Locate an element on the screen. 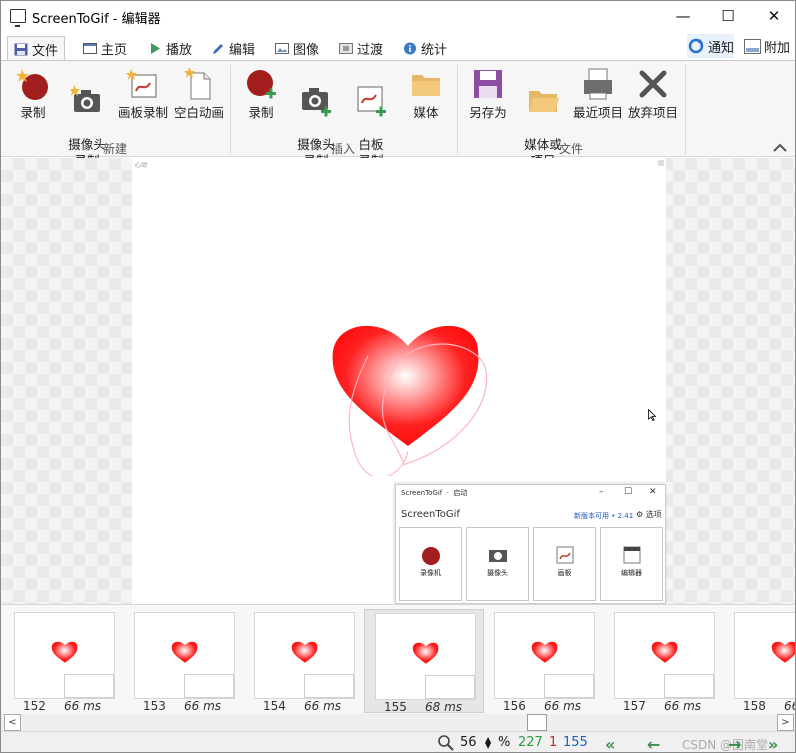 This screenshot has width=796, height=753. tab-home: 主页 is located at coordinates (105, 48).